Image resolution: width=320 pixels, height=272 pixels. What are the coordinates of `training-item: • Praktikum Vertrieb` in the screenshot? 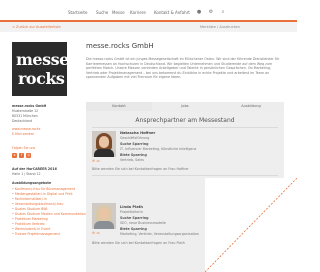 It's located at (28, 224).